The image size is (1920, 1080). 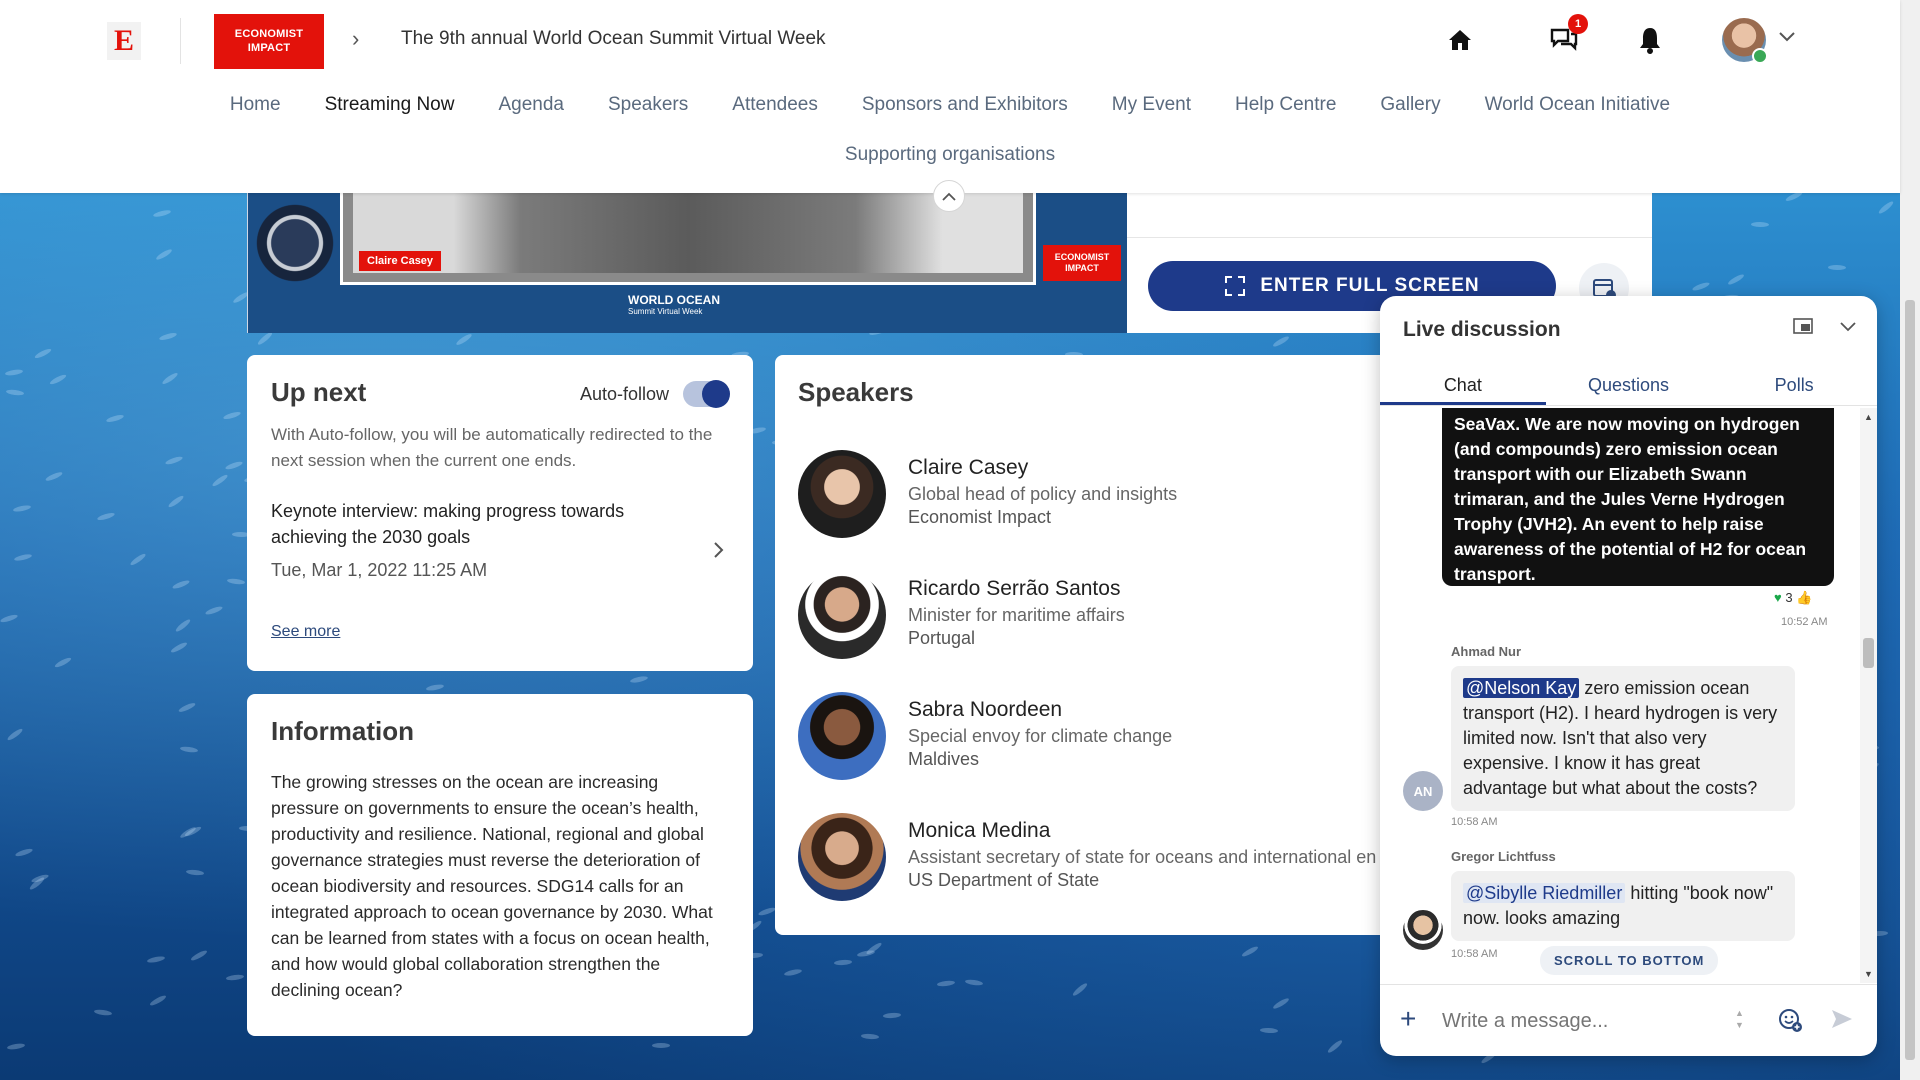 What do you see at coordinates (1151, 105) in the screenshot?
I see `nav-my-event: My Event` at bounding box center [1151, 105].